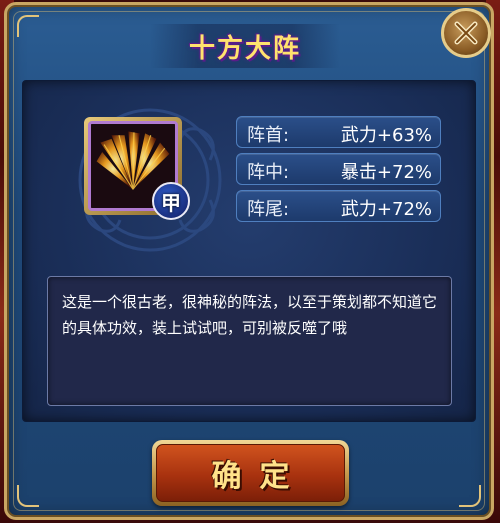 The image size is (500, 523). Describe the element at coordinates (259, 476) in the screenshot. I see `confirm-button-label: 确定` at that location.